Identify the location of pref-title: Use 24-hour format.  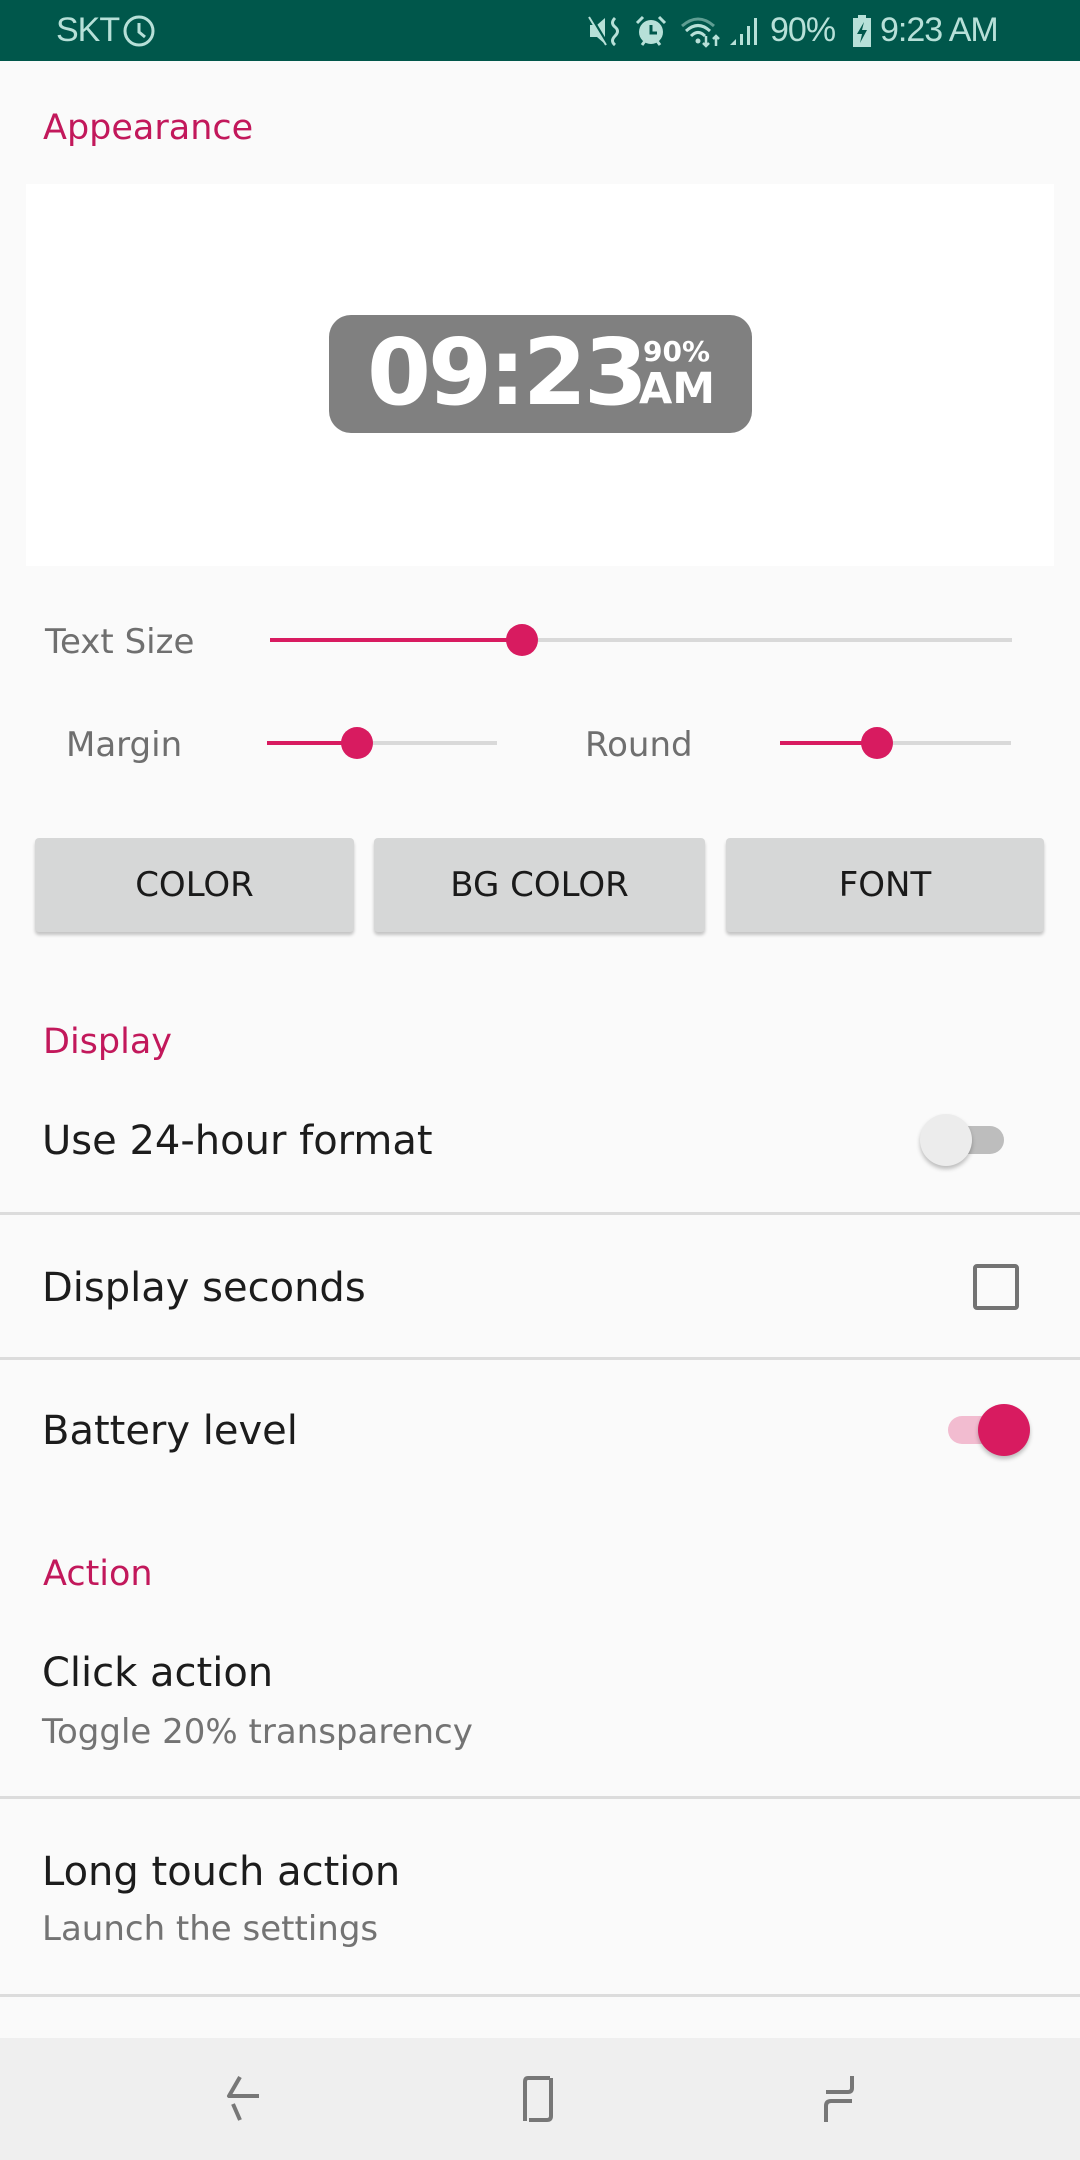
(237, 1141).